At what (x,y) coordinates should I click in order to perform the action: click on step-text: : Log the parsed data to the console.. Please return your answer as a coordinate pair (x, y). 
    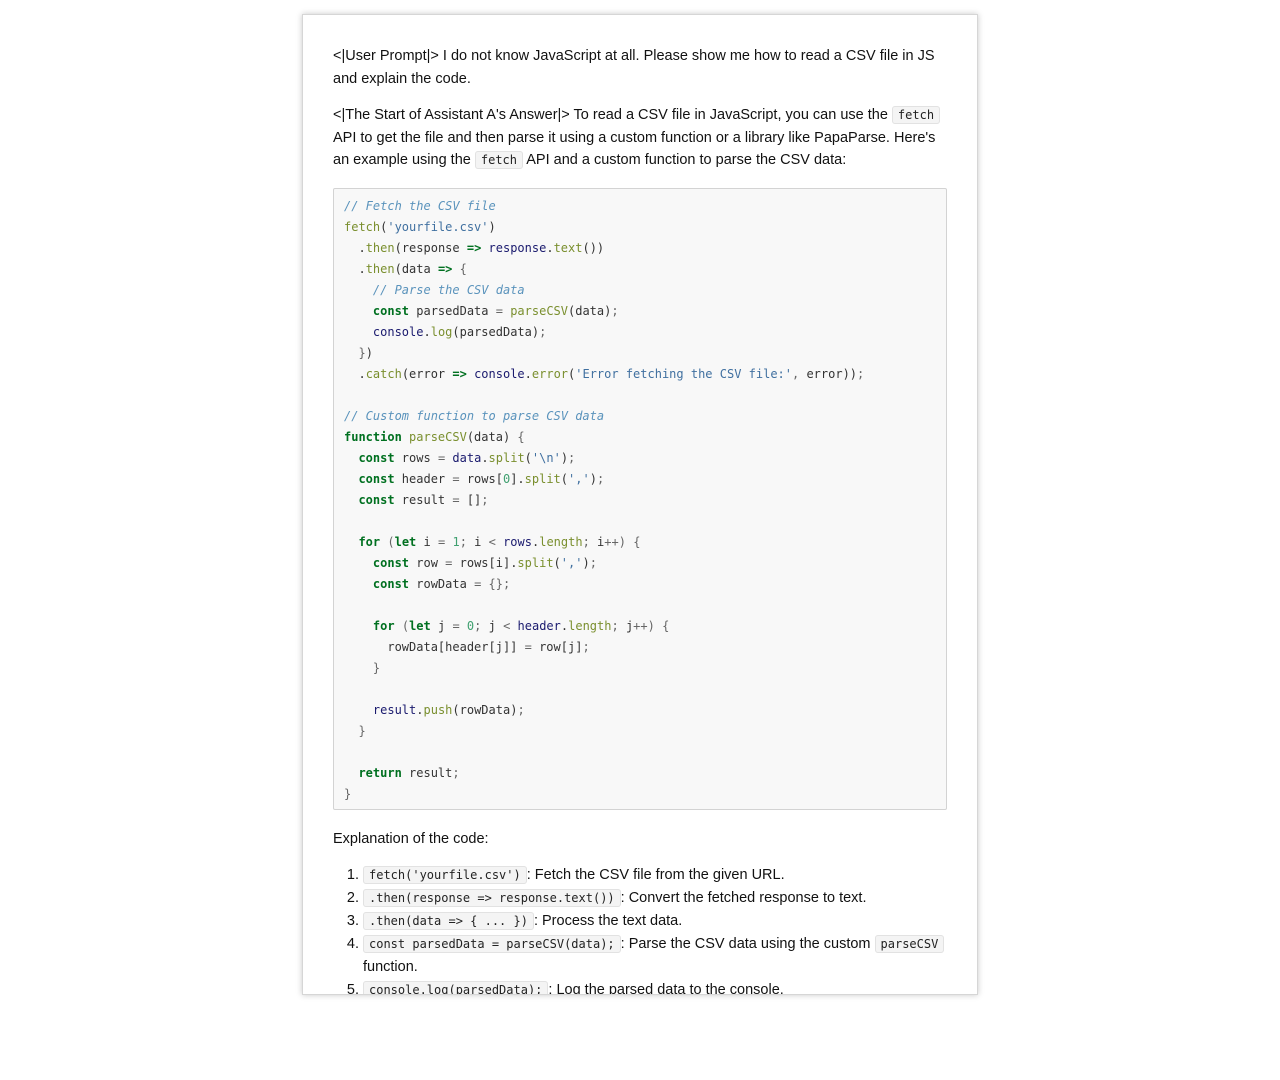
    Looking at the image, I should click on (666, 988).